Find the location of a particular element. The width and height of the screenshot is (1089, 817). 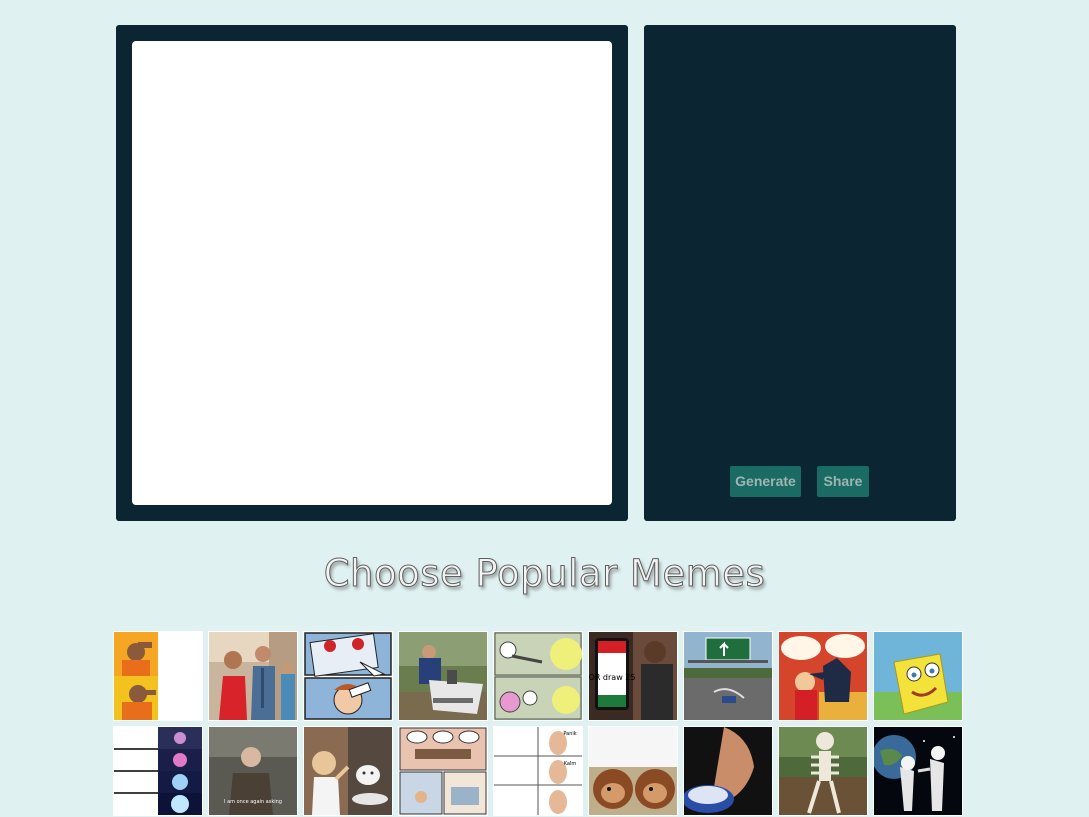

meme-tile-mocking-spongebob is located at coordinates (918, 676).